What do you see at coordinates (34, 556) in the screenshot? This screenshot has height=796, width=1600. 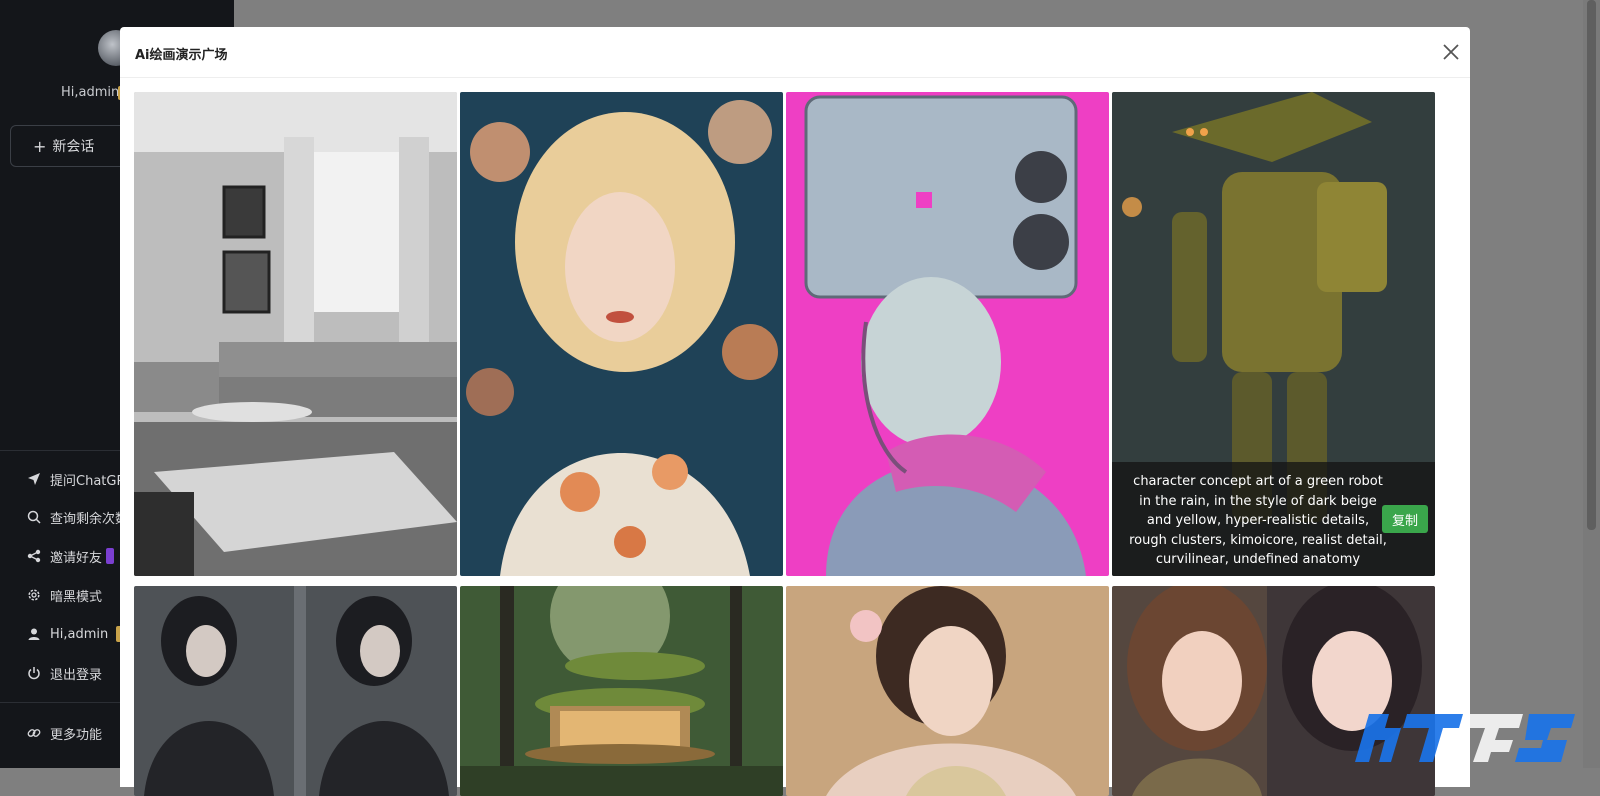 I see `share-icon` at bounding box center [34, 556].